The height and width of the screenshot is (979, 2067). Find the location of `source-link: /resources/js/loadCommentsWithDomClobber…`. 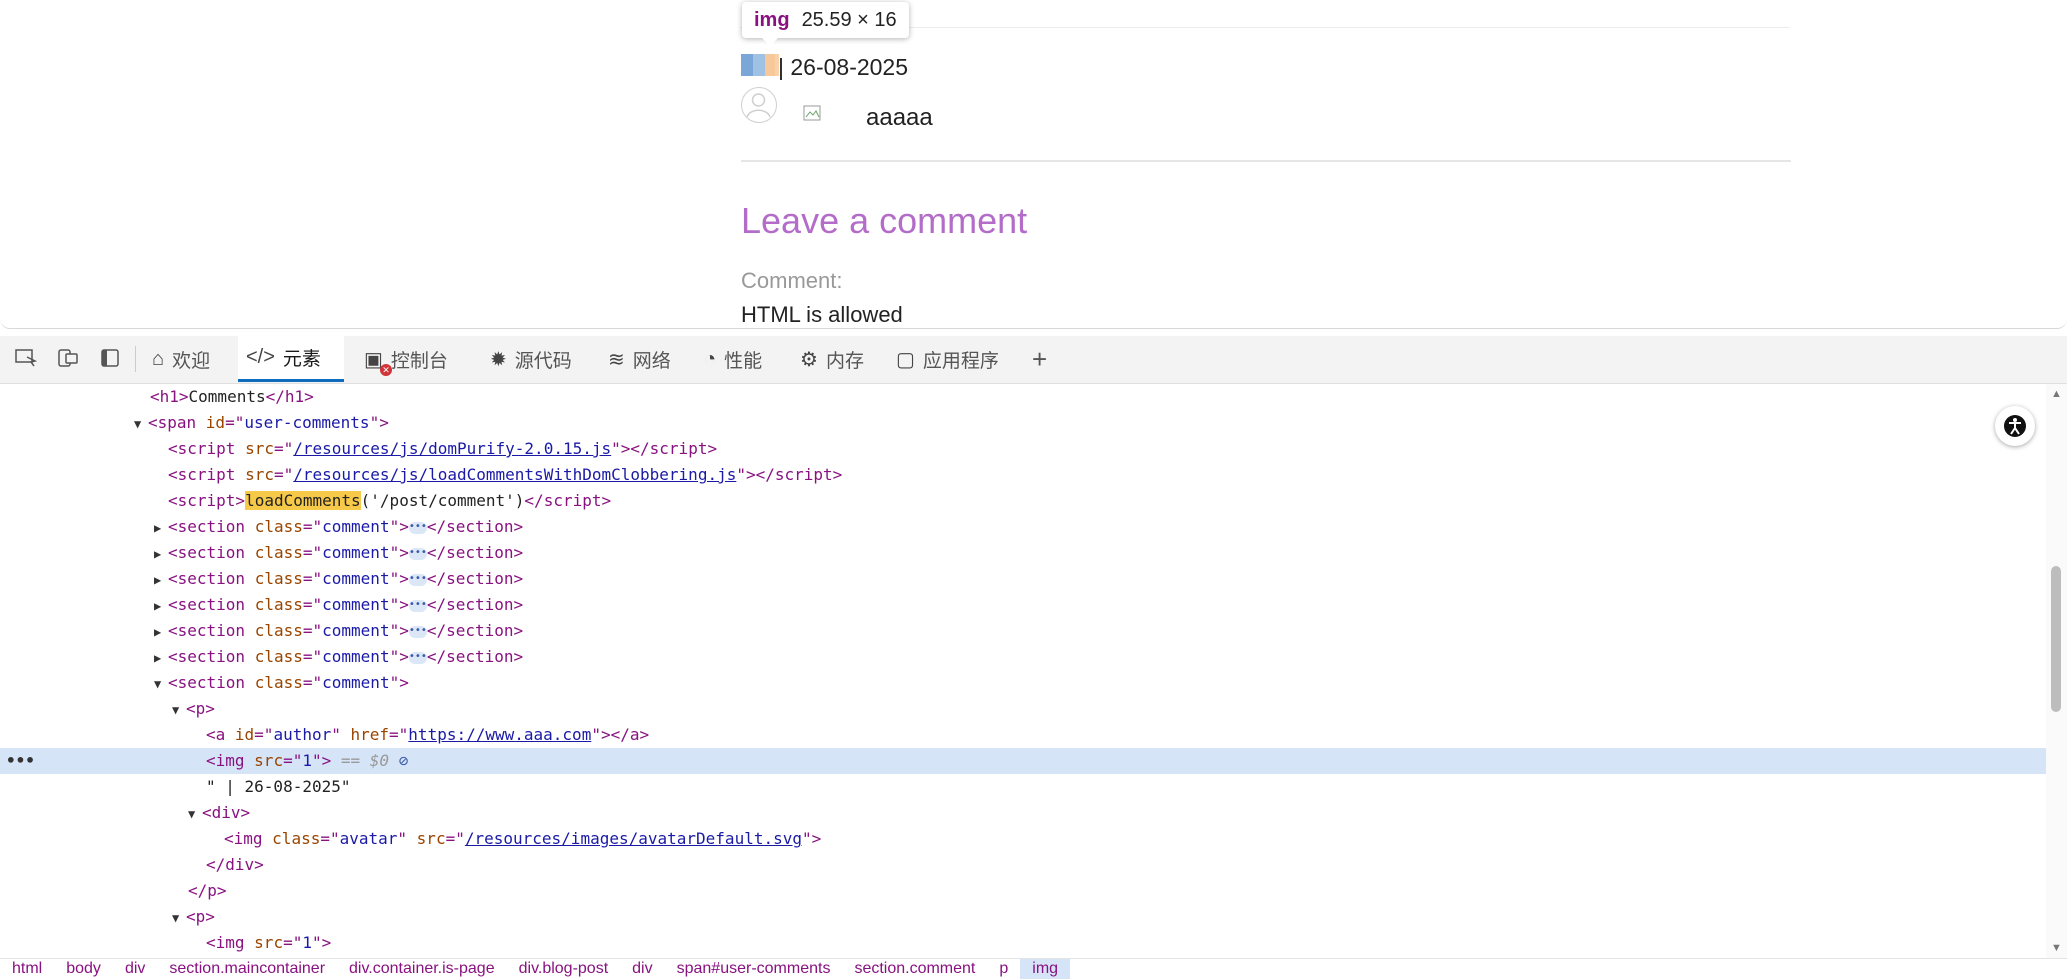

source-link: /resources/js/loadCommentsWithDomClobber… is located at coordinates (515, 474).